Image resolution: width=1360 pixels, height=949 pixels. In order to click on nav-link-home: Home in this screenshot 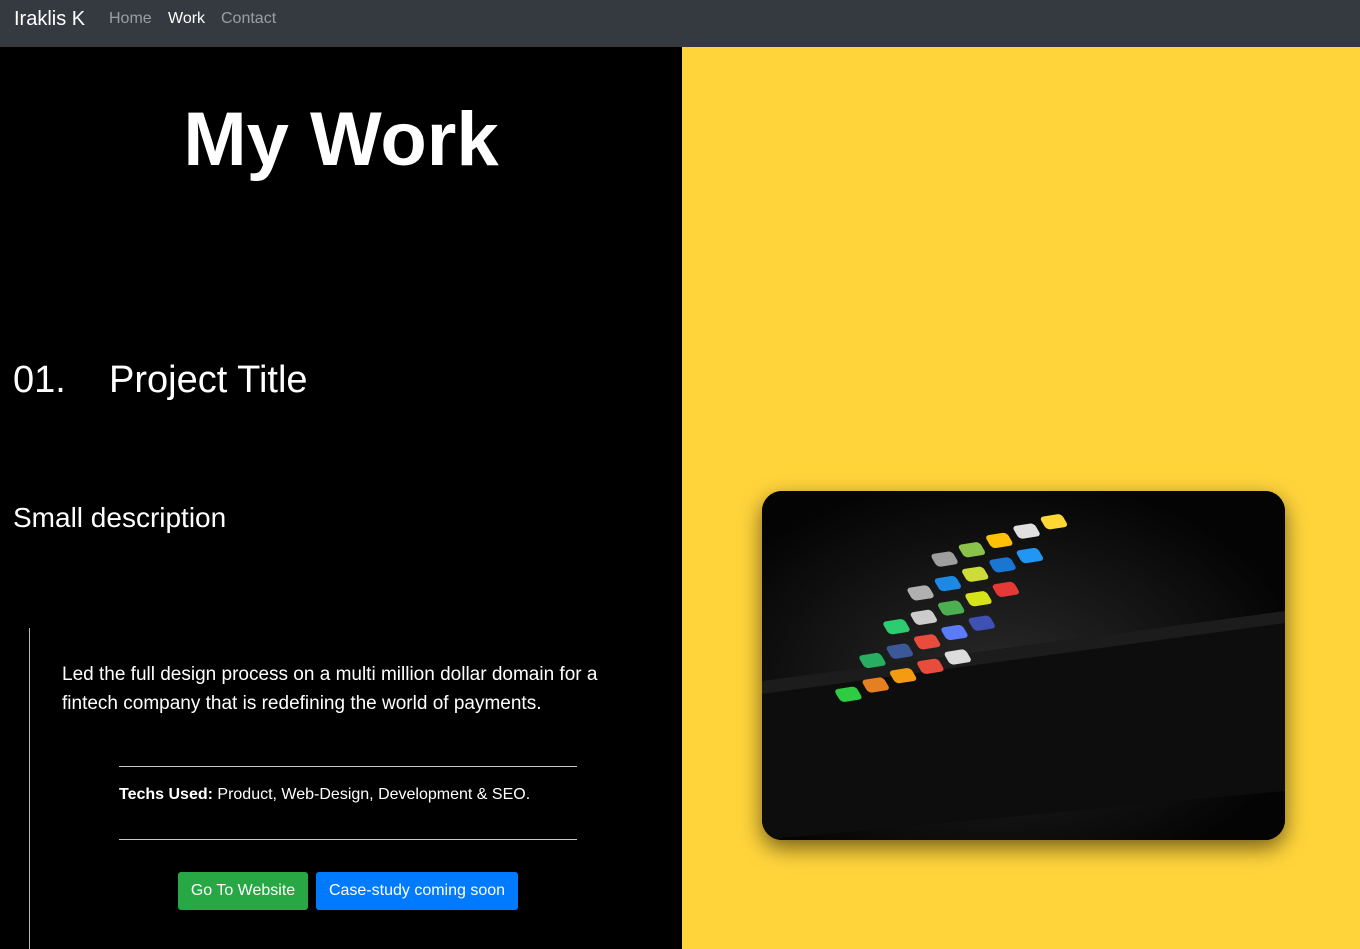, I will do `click(130, 19)`.